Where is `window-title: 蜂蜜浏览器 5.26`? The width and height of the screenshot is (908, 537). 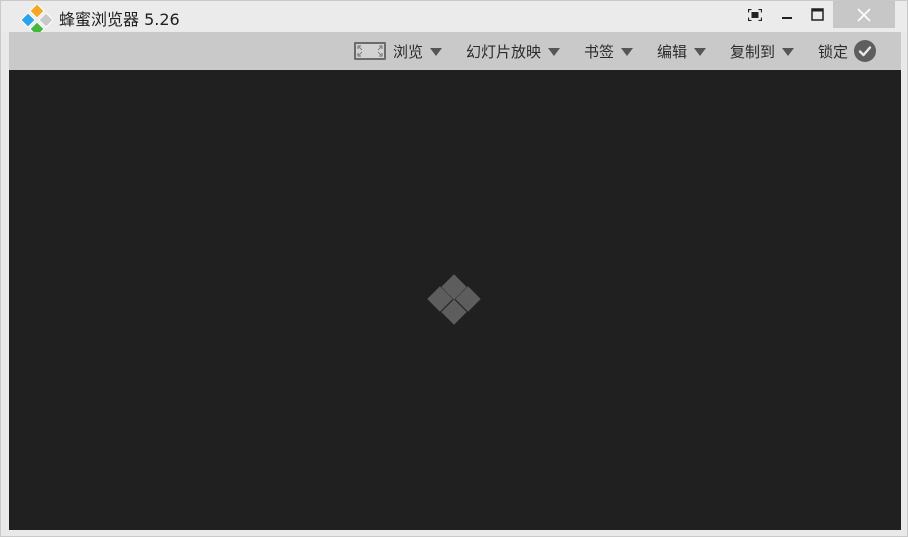 window-title: 蜂蜜浏览器 5.26 is located at coordinates (119, 19).